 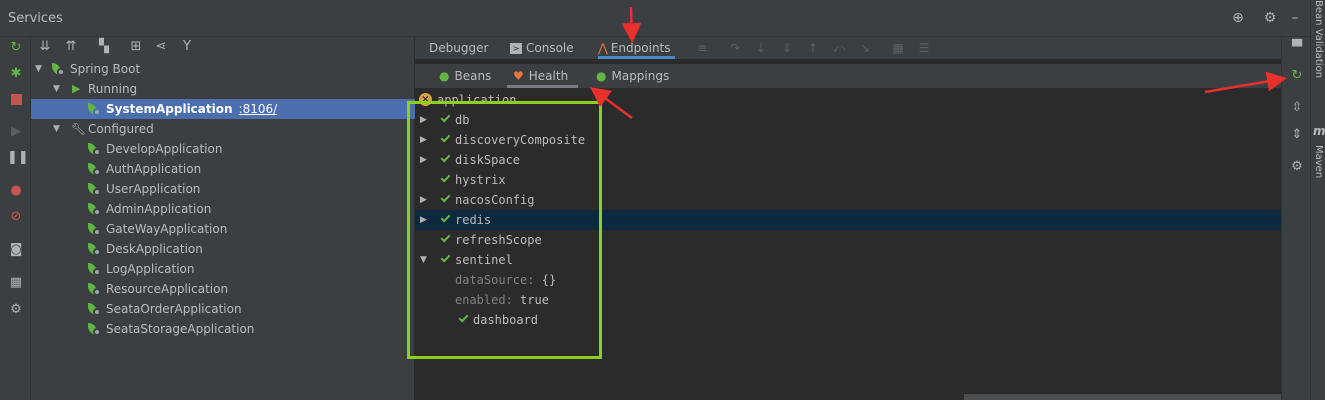 What do you see at coordinates (839, 48) in the screenshot?
I see `drop-frame-icon: ⤺` at bounding box center [839, 48].